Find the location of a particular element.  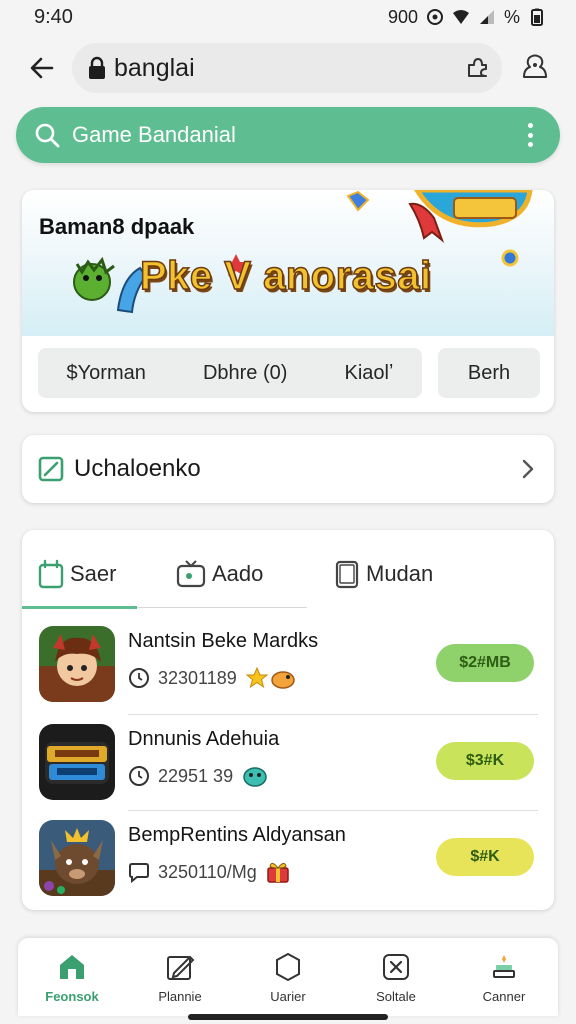

nav-item-plannie: Plannie is located at coordinates (180, 977).